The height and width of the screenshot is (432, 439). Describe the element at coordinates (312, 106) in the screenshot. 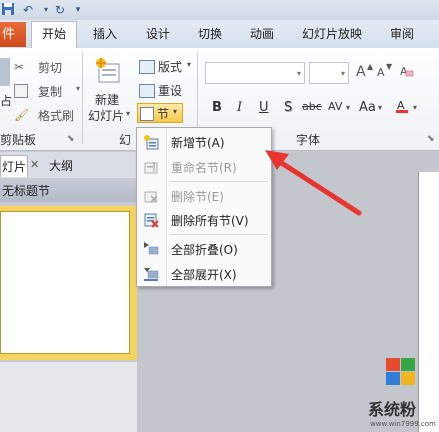

I see `strikethrough-button: abc` at that location.